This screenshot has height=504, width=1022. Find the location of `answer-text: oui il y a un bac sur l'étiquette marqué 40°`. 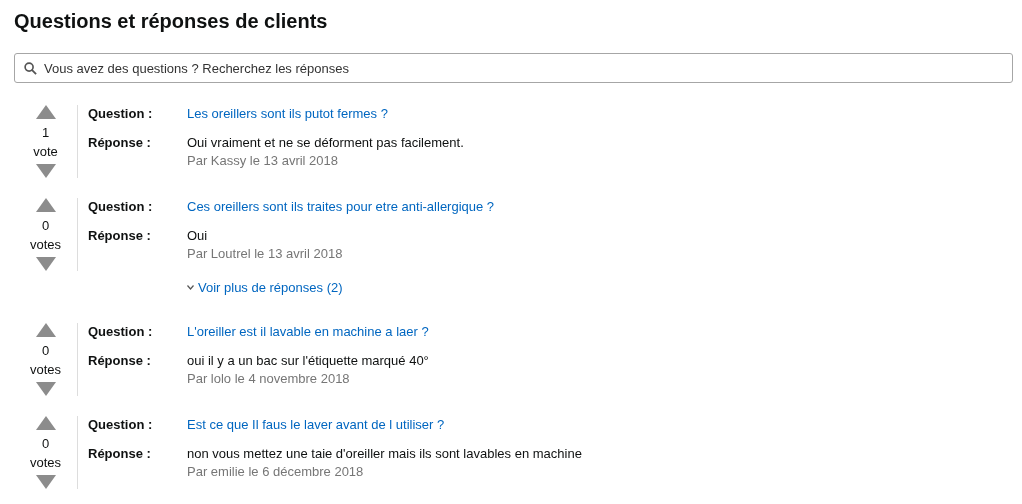

answer-text: oui il y a un bac sur l'étiquette marqué 40° is located at coordinates (308, 360).